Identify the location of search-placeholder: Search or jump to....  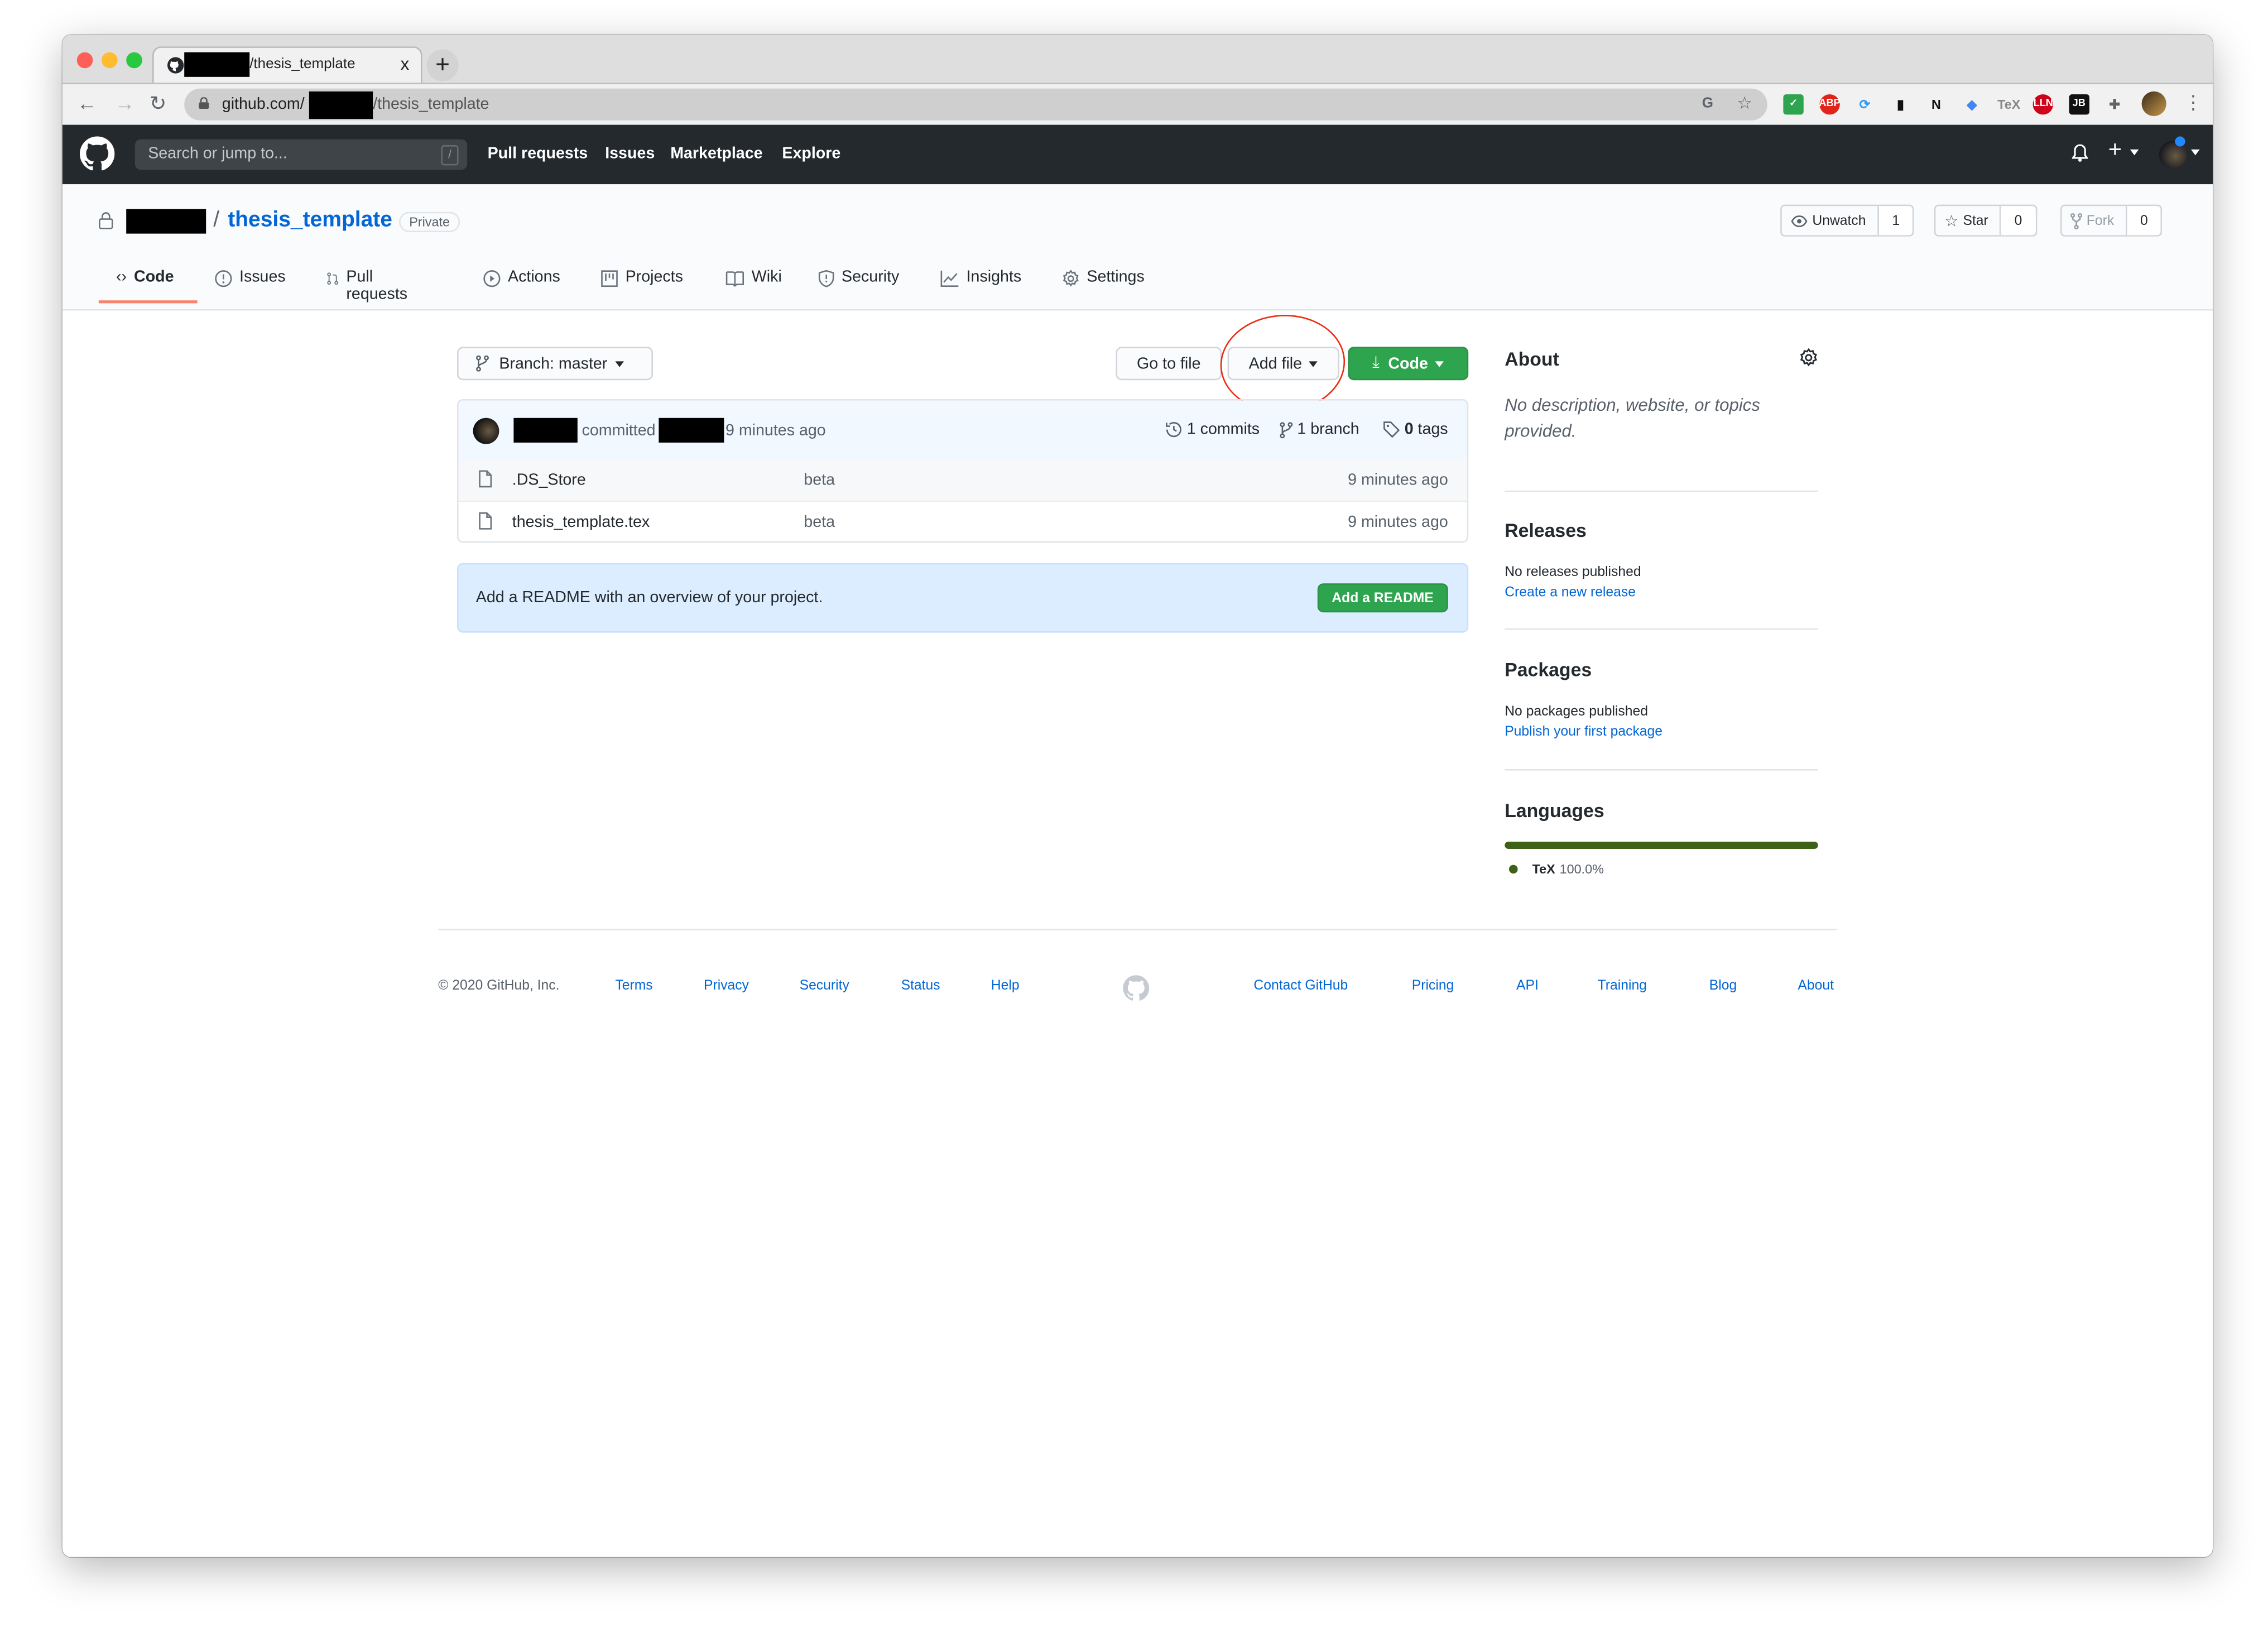
(217, 154).